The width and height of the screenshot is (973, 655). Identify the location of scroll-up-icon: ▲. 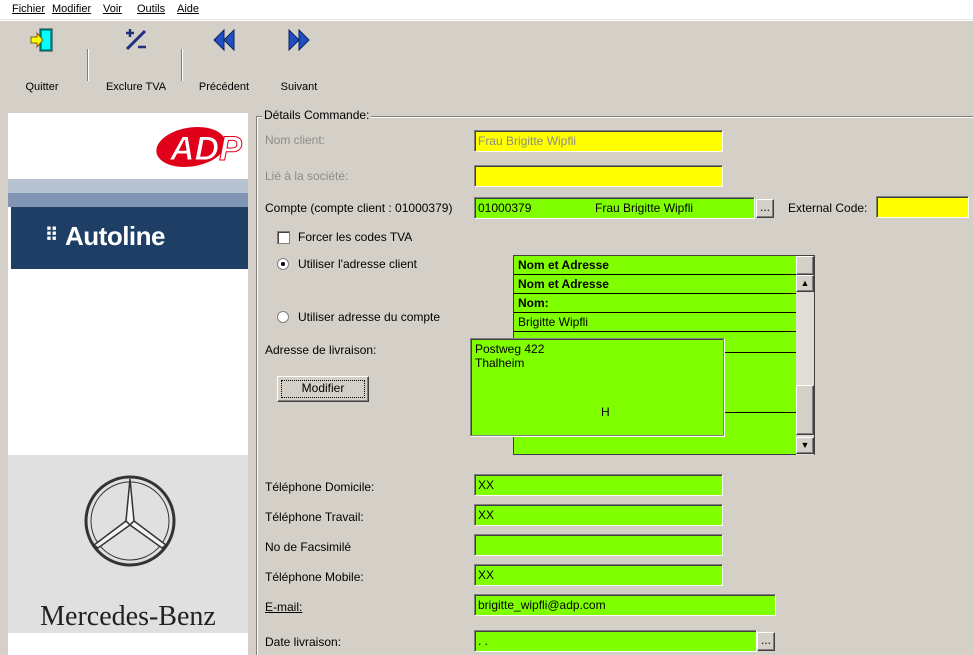
(805, 283).